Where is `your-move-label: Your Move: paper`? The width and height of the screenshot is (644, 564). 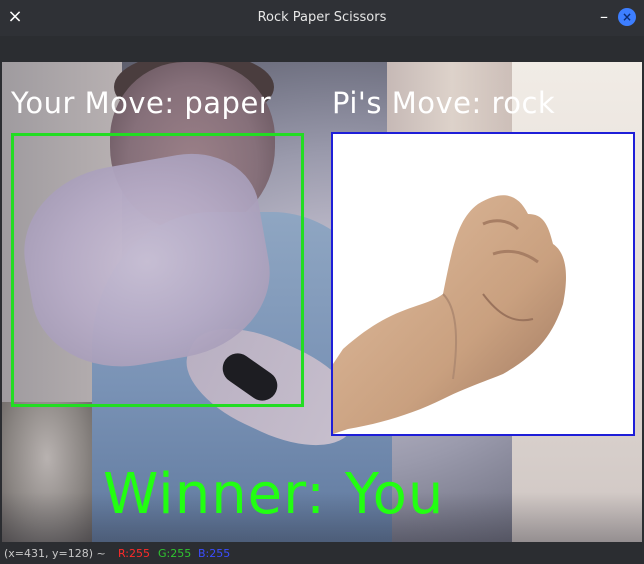
your-move-label: Your Move: paper is located at coordinates (141, 103).